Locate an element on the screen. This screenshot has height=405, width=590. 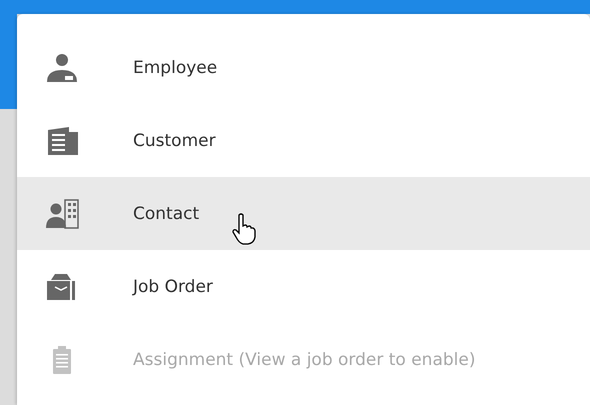
building-icon is located at coordinates (63, 141).